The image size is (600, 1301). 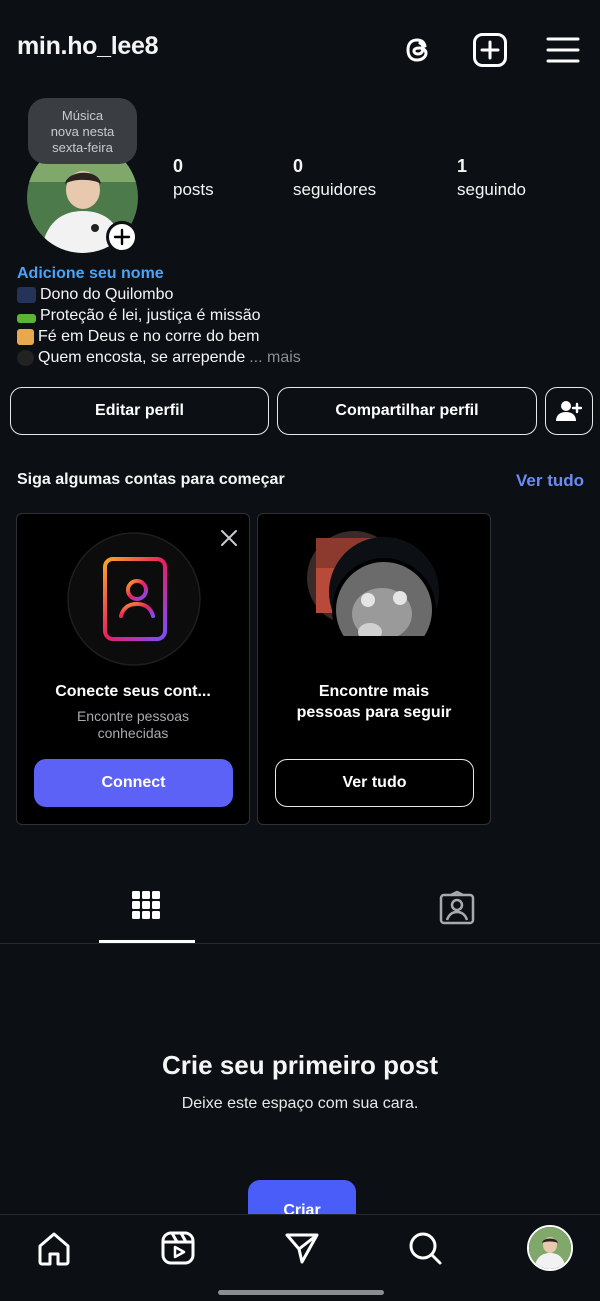 What do you see at coordinates (491, 190) in the screenshot?
I see `following-label: seguindo` at bounding box center [491, 190].